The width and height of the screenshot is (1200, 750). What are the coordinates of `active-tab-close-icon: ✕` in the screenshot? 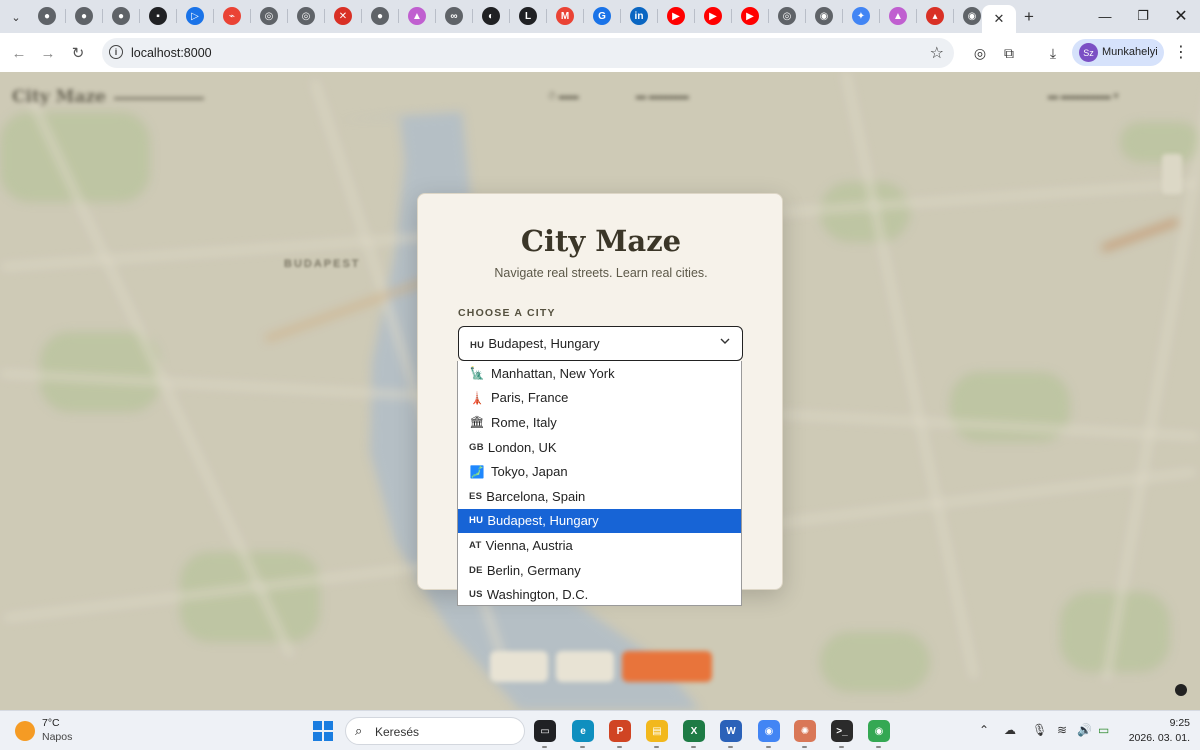 It's located at (999, 19).